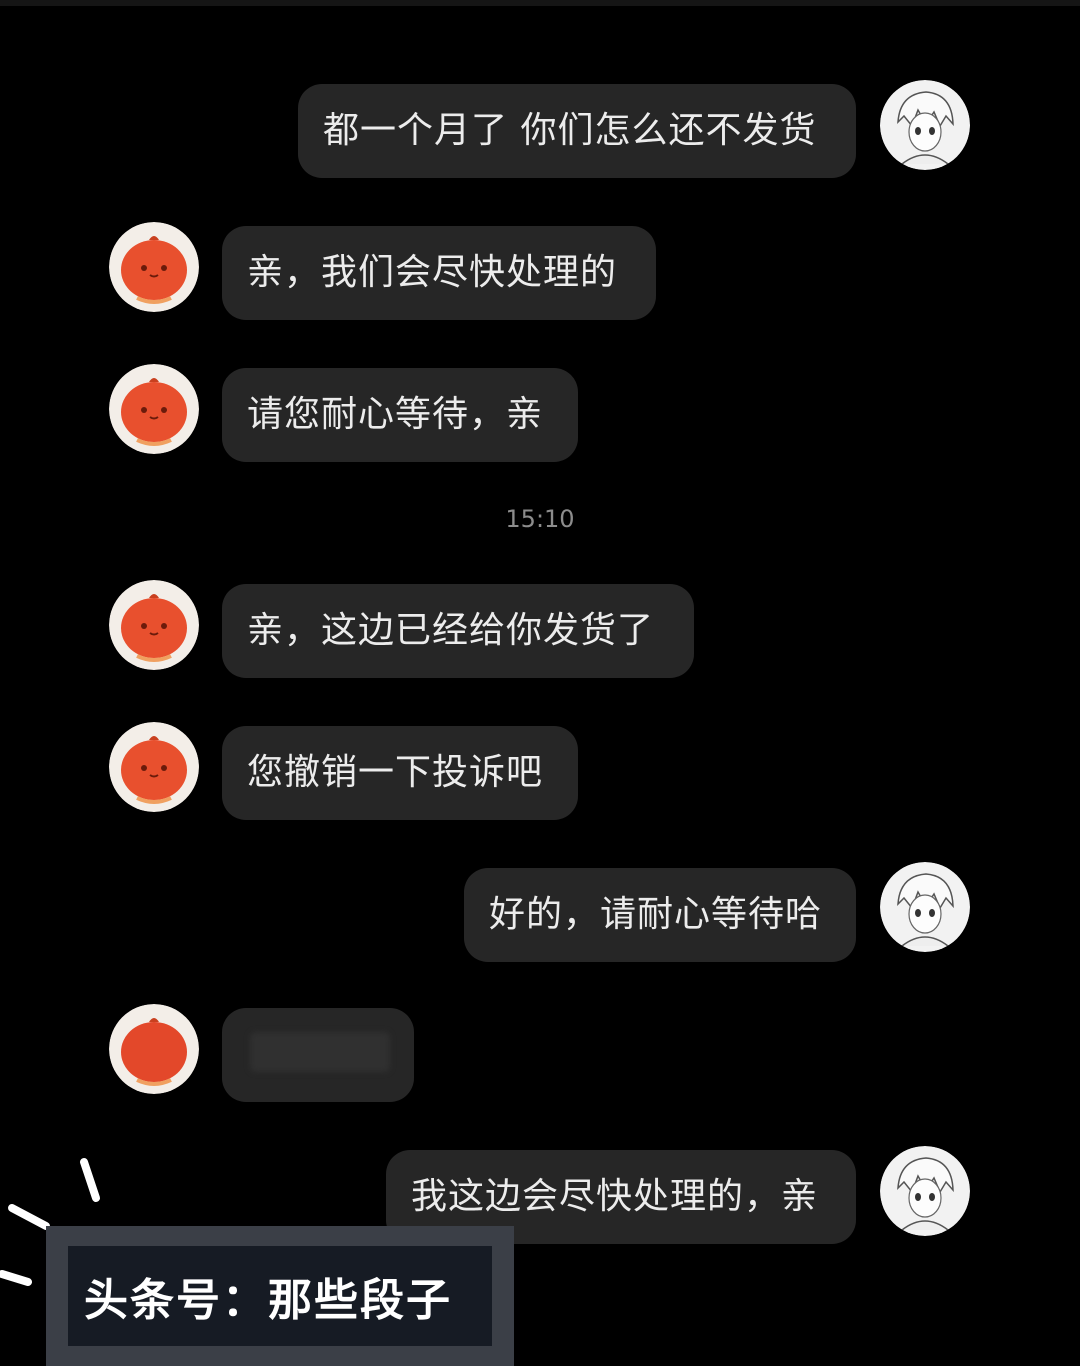 Image resolution: width=1080 pixels, height=1366 pixels. Describe the element at coordinates (439, 273) in the screenshot. I see `message-bubble-incoming: 亲，我们会尽快处理的` at that location.